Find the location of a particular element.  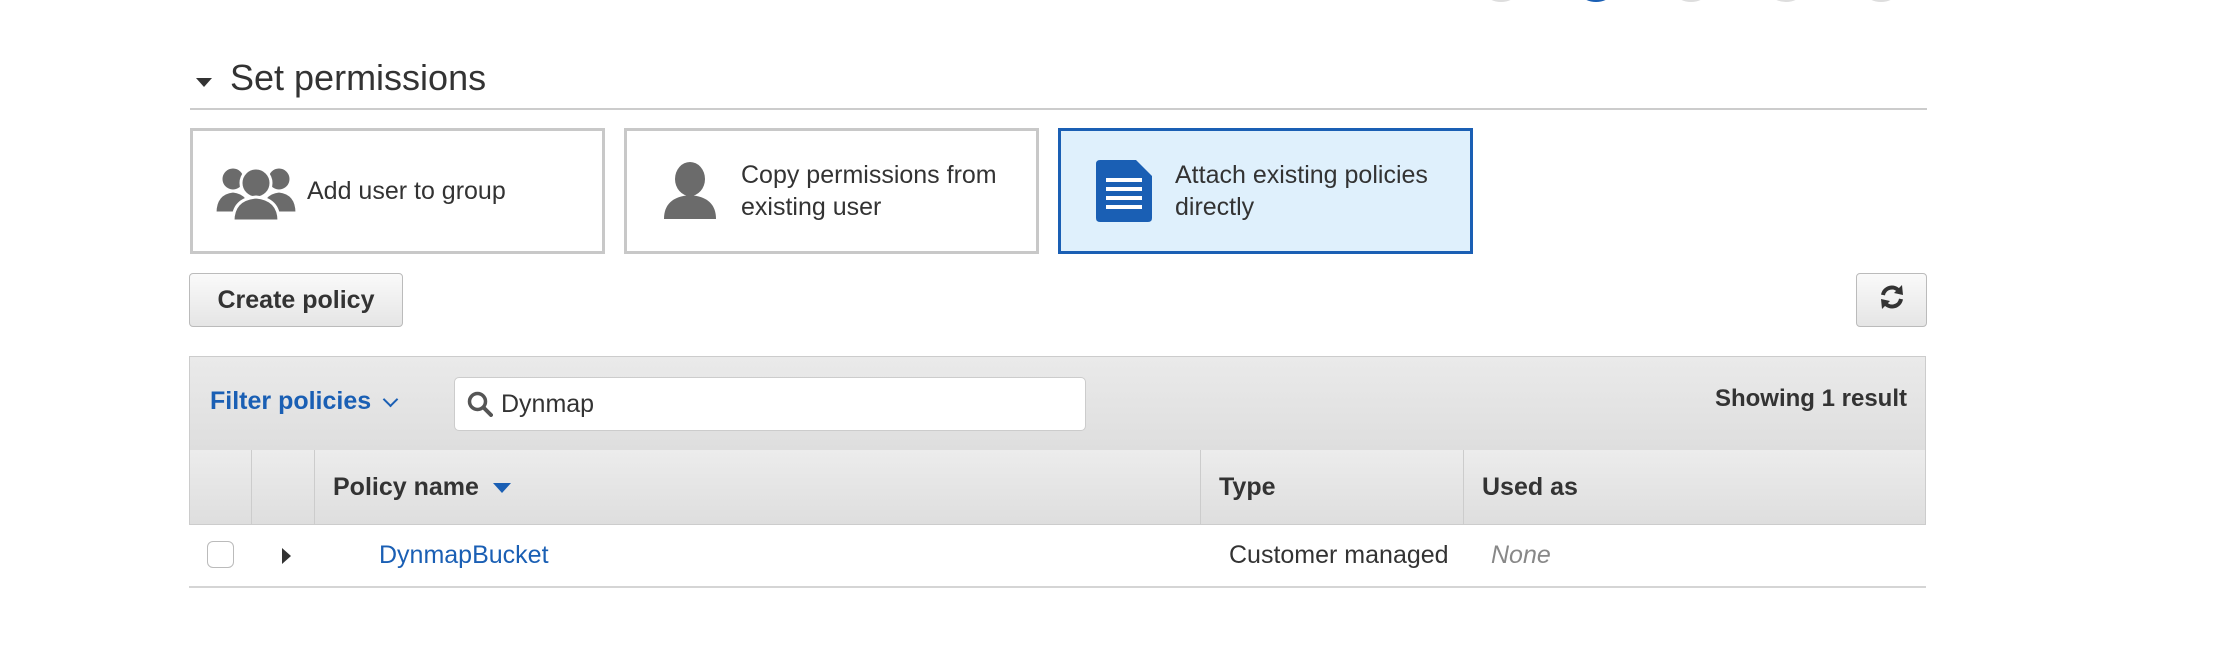

filter-policies-dropdown: Filter policies is located at coordinates (304, 401).